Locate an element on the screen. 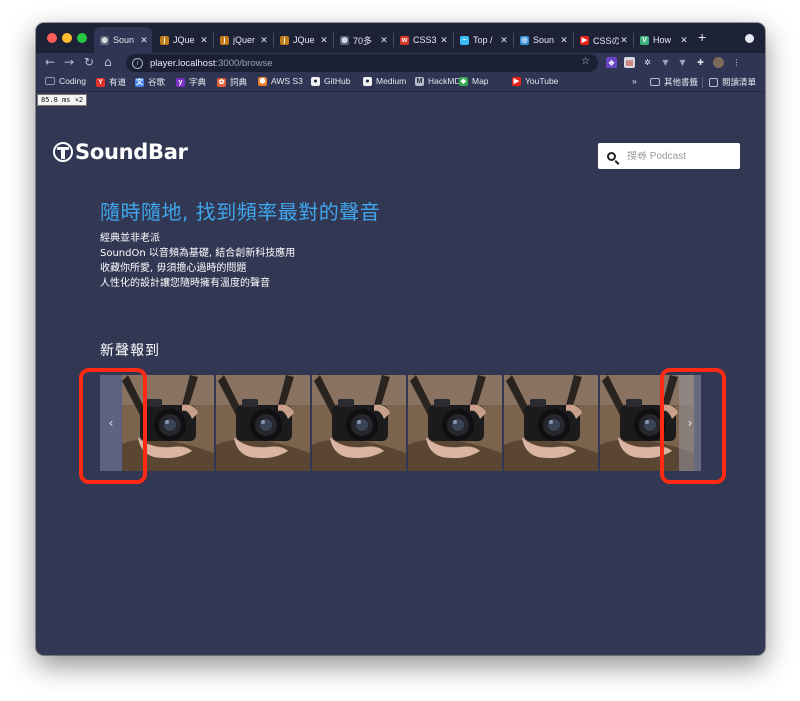 This screenshot has width=800, height=701. browser-tab: ◍ Soun ✕ is located at coordinates (123, 40).